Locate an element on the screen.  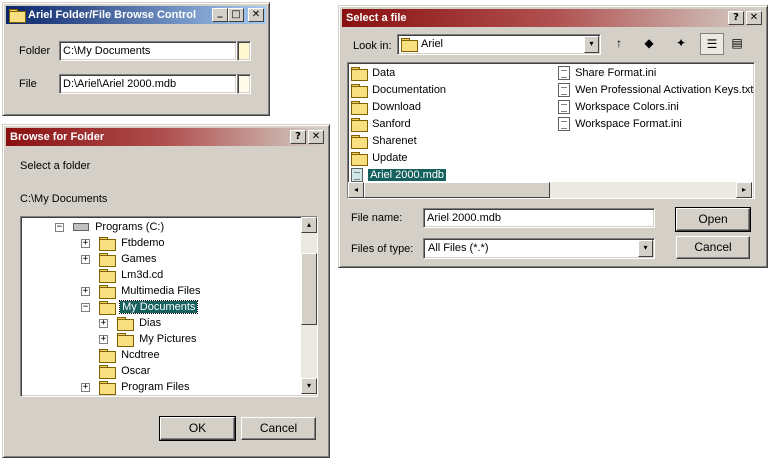
tree-item-label: Programs (C:) is located at coordinates (130, 227).